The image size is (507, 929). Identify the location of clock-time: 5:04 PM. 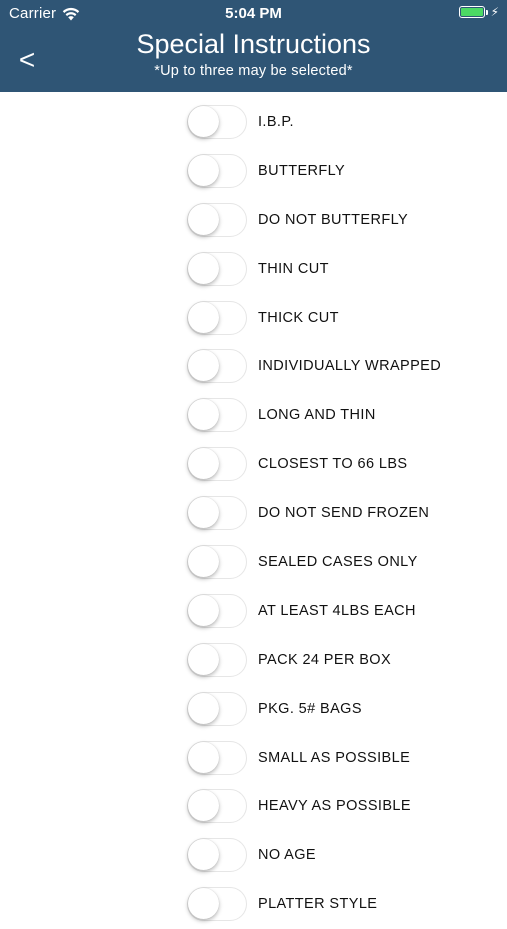
(253, 13).